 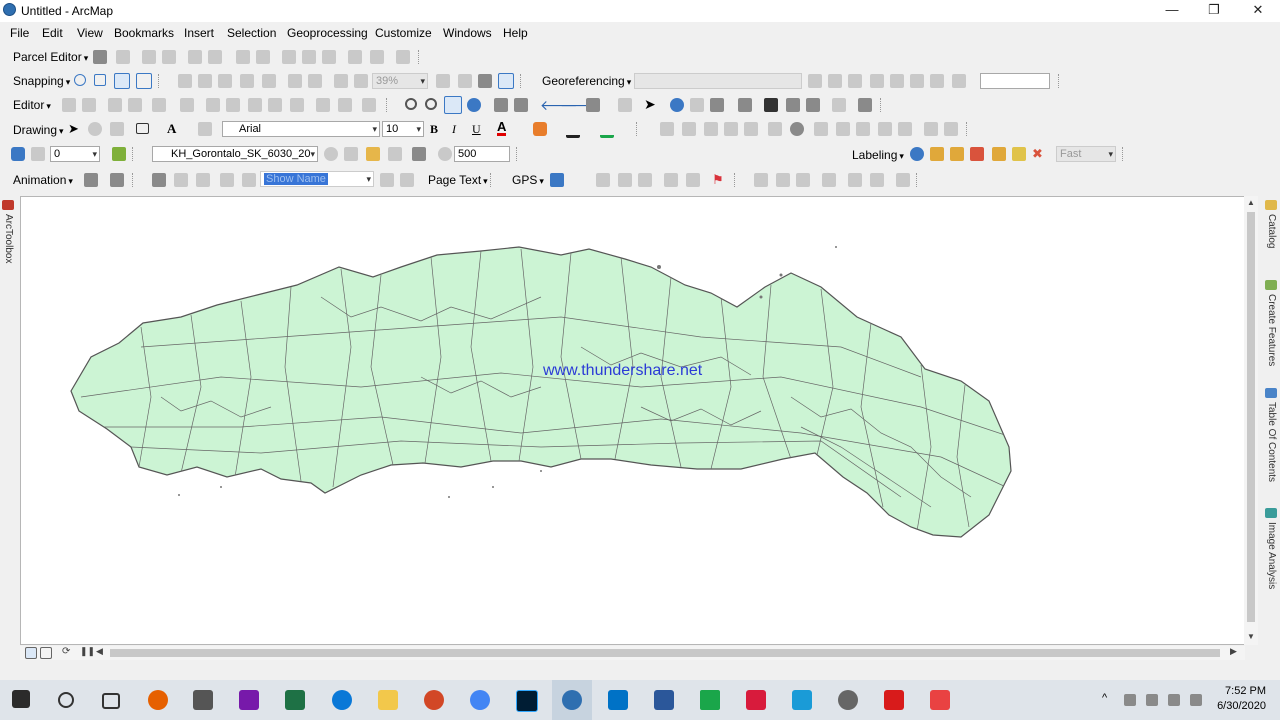 I want to click on snapping-menu: Snapping, so click(x=41, y=81).